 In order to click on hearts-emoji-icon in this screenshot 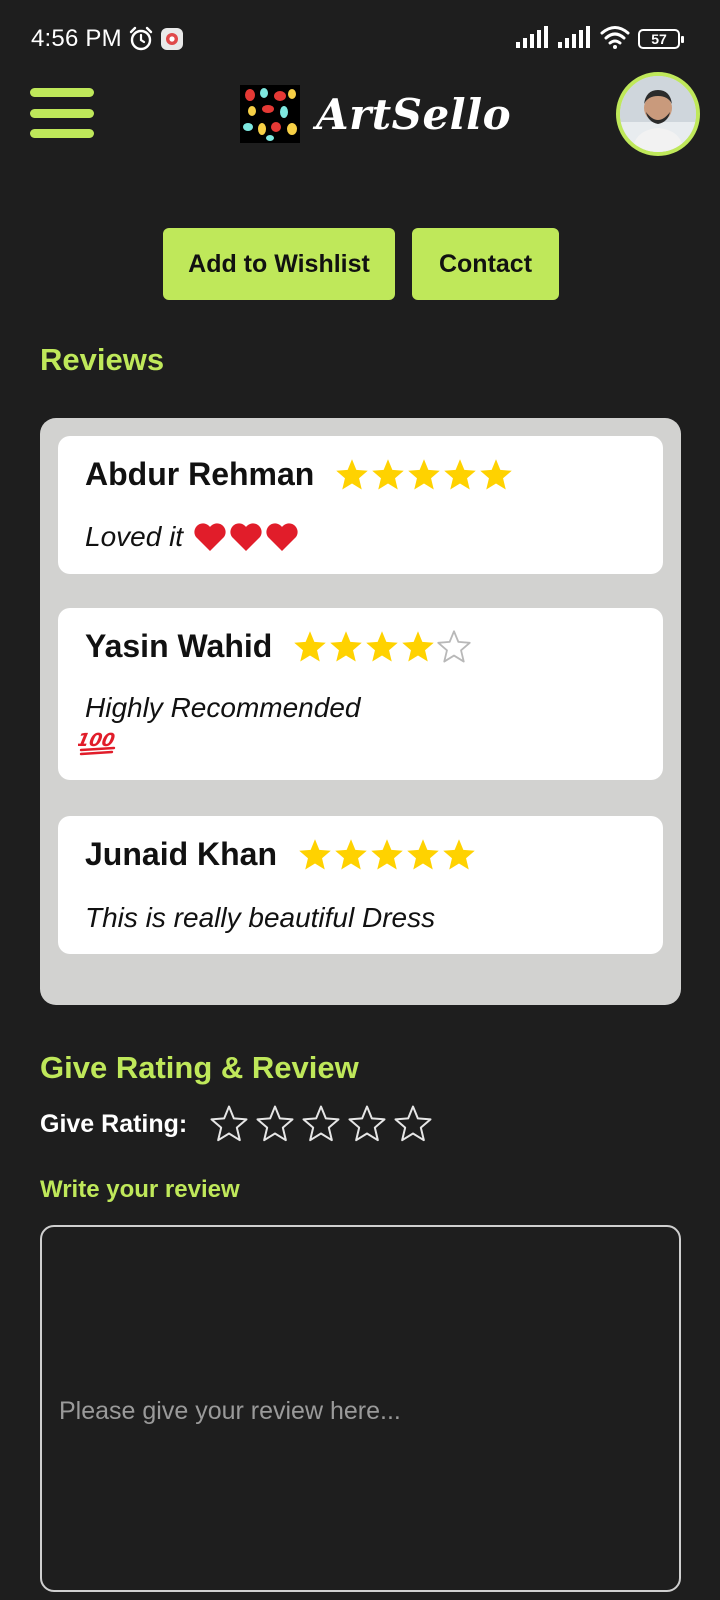, I will do `click(246, 537)`.